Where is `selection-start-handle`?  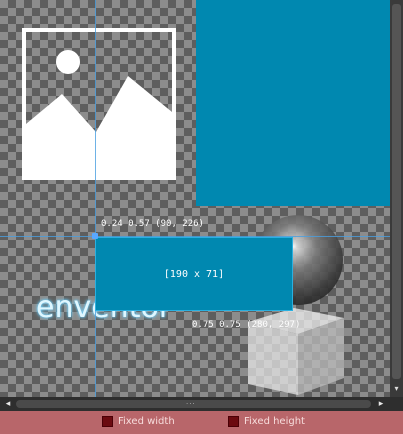 selection-start-handle is located at coordinates (95, 236).